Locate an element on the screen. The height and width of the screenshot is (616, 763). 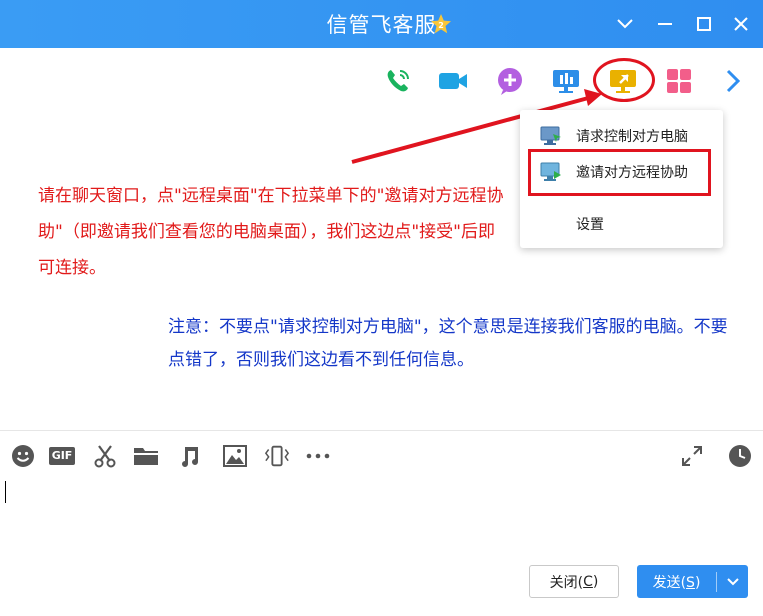
input-divider is located at coordinates (381, 430).